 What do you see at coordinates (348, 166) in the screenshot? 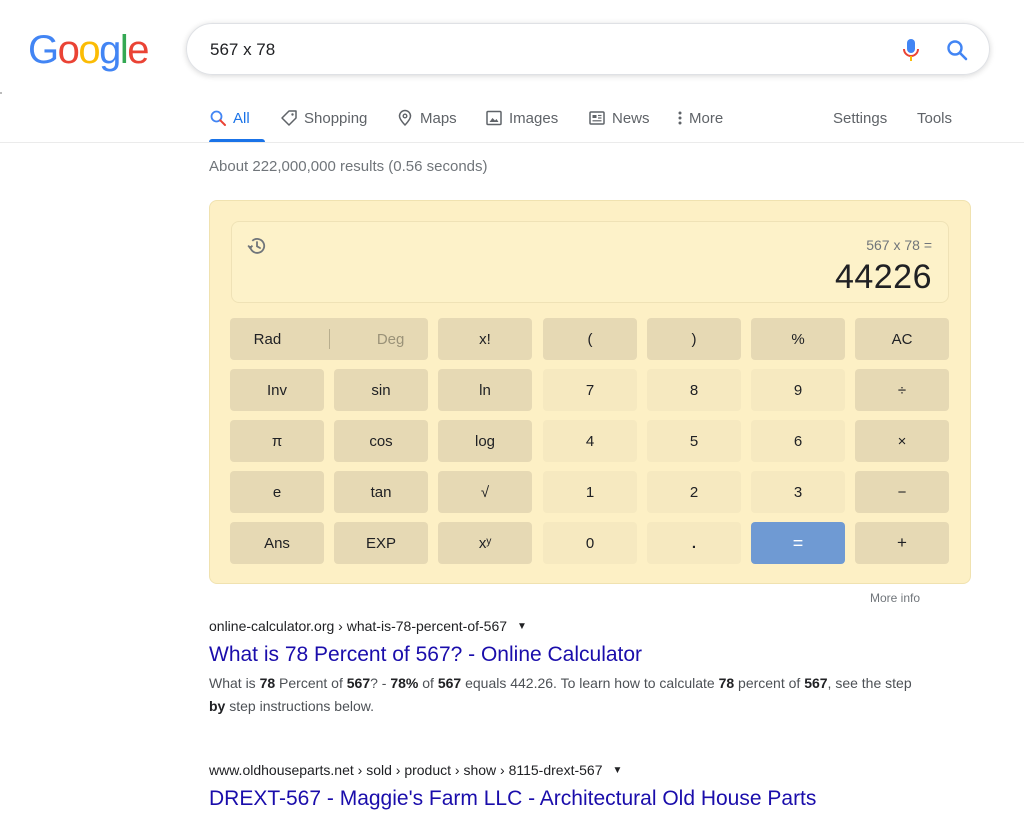
I see `result-stats: About 222,000,000 results (0.56 seconds)` at bounding box center [348, 166].